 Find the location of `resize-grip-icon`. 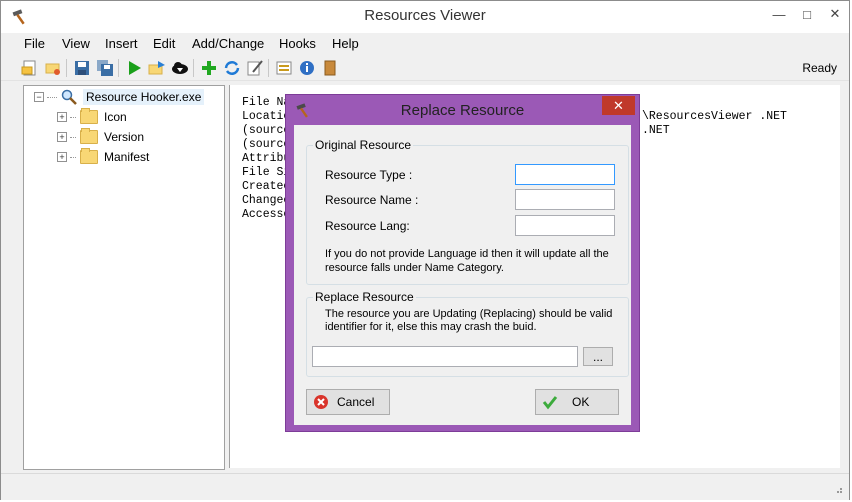

resize-grip-icon is located at coordinates (838, 489).